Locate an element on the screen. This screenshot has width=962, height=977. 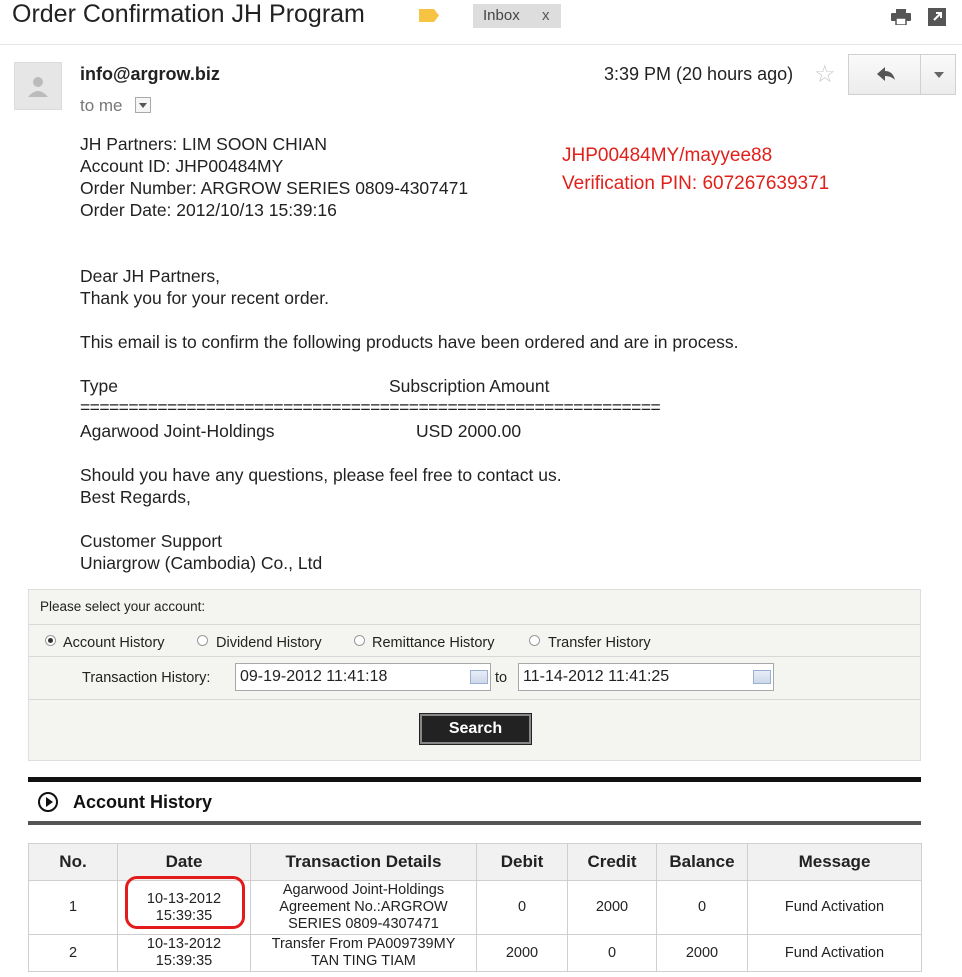
order-number-line: Order Number: ARGROW SERIES 0809-4307471 is located at coordinates (274, 188).